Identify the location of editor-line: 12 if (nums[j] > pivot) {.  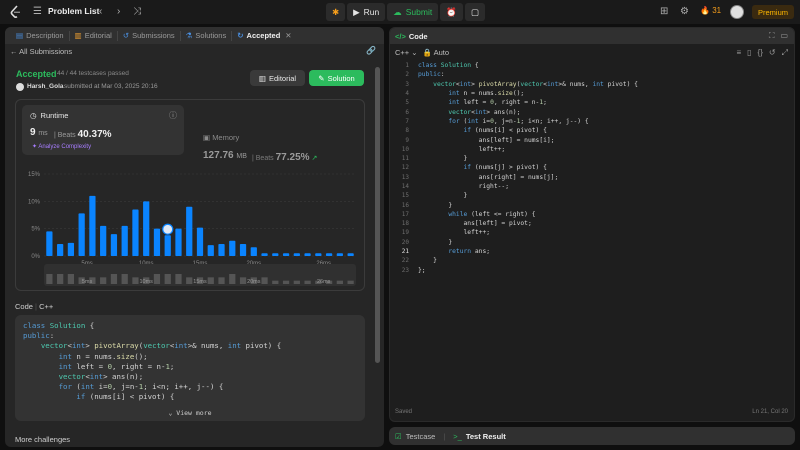
(592, 167).